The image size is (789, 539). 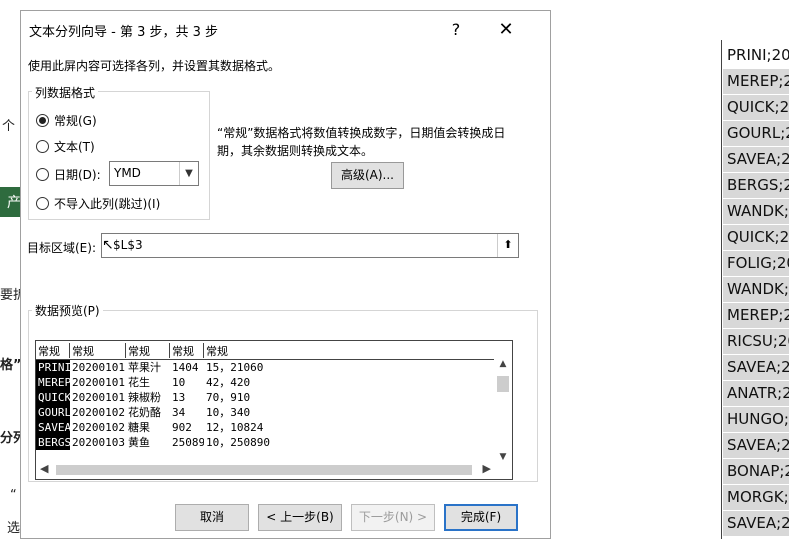 I want to click on sheet-cell: MORGK;, so click(x=756, y=497).